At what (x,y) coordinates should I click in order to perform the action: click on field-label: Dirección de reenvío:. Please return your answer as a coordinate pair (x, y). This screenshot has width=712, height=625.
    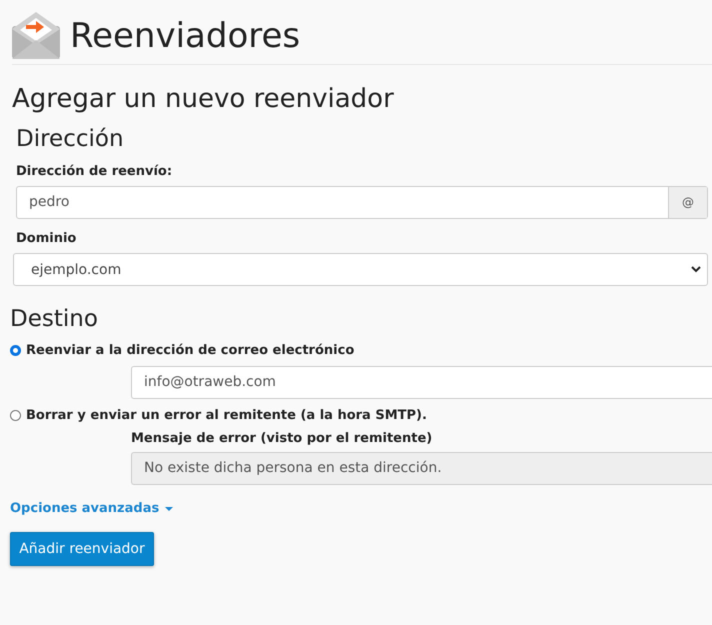
    Looking at the image, I should click on (95, 171).